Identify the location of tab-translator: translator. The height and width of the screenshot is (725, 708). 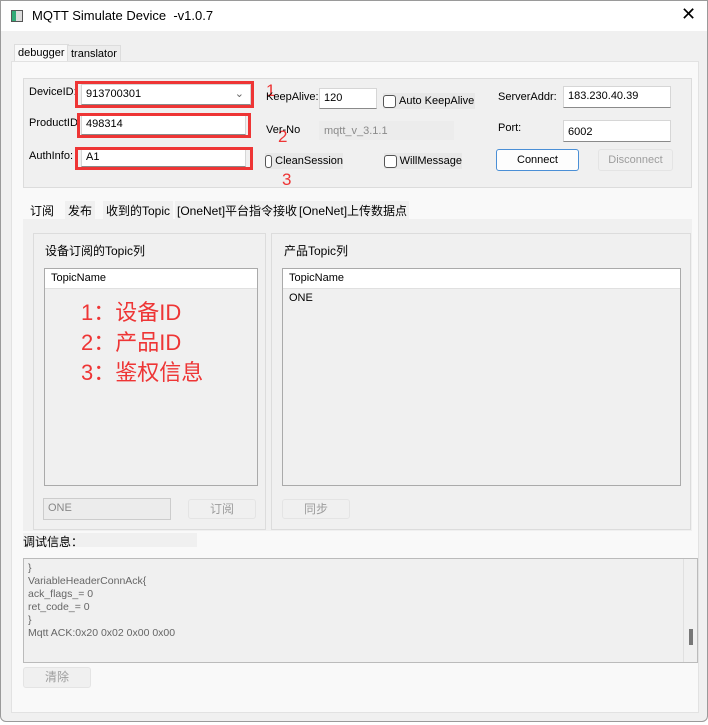
(94, 53).